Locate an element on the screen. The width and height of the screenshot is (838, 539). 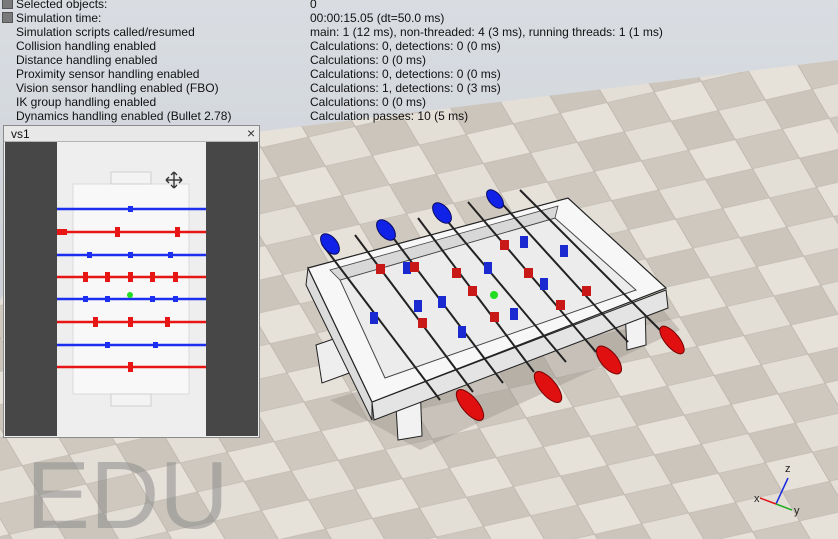
y-axis-line is located at coordinates (784, 507).